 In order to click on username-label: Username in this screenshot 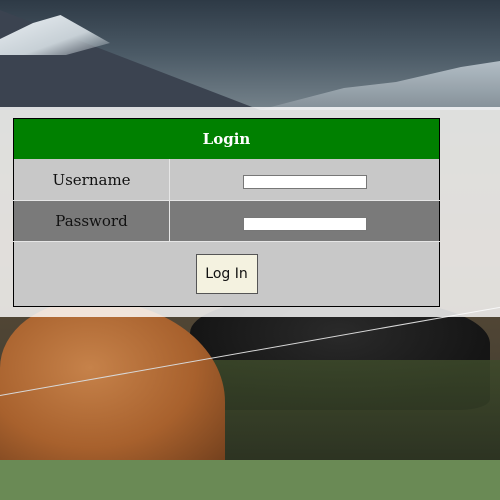, I will do `click(91, 180)`.